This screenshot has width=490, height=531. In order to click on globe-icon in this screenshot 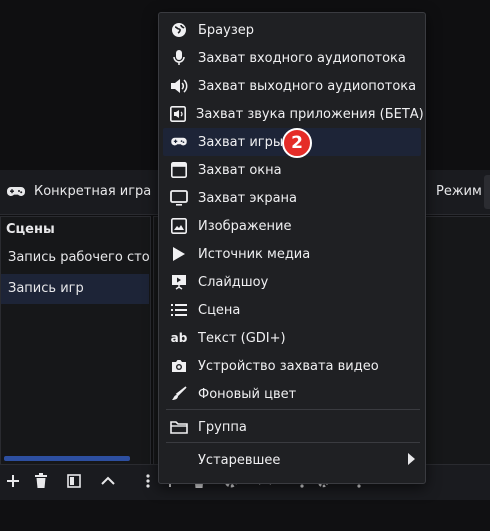, I will do `click(179, 30)`.